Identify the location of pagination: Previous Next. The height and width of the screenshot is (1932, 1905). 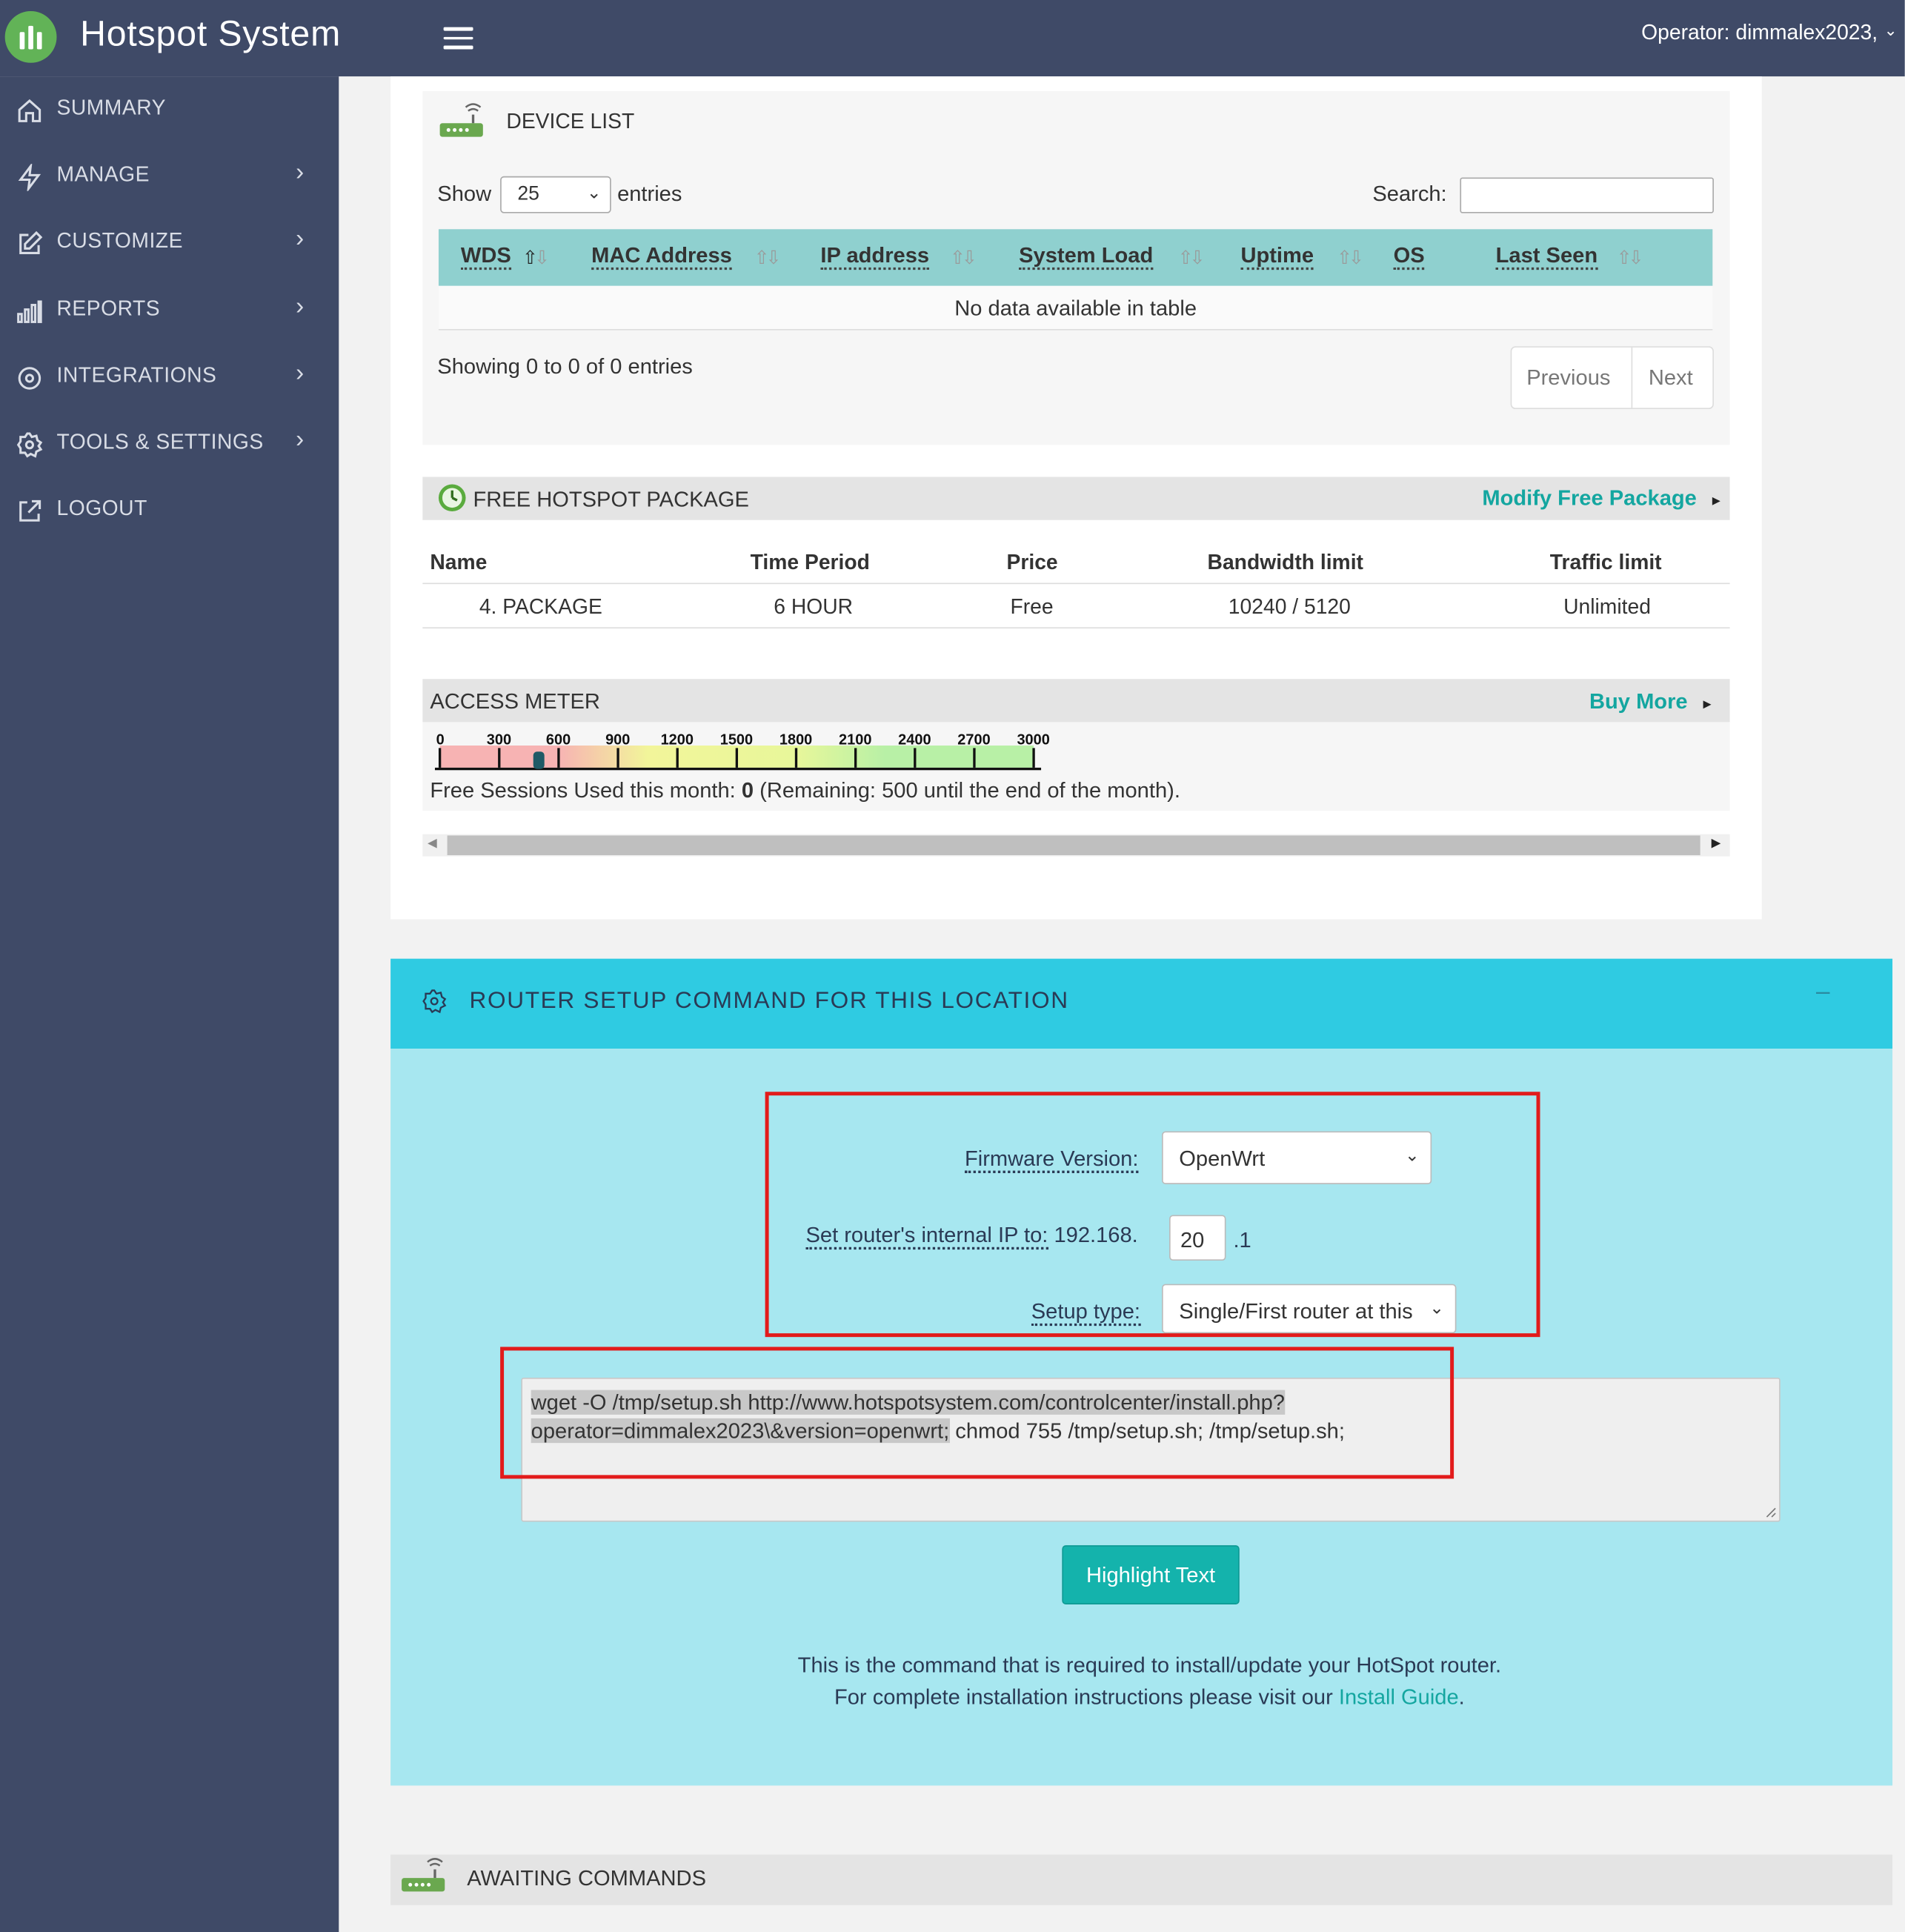
(1612, 378).